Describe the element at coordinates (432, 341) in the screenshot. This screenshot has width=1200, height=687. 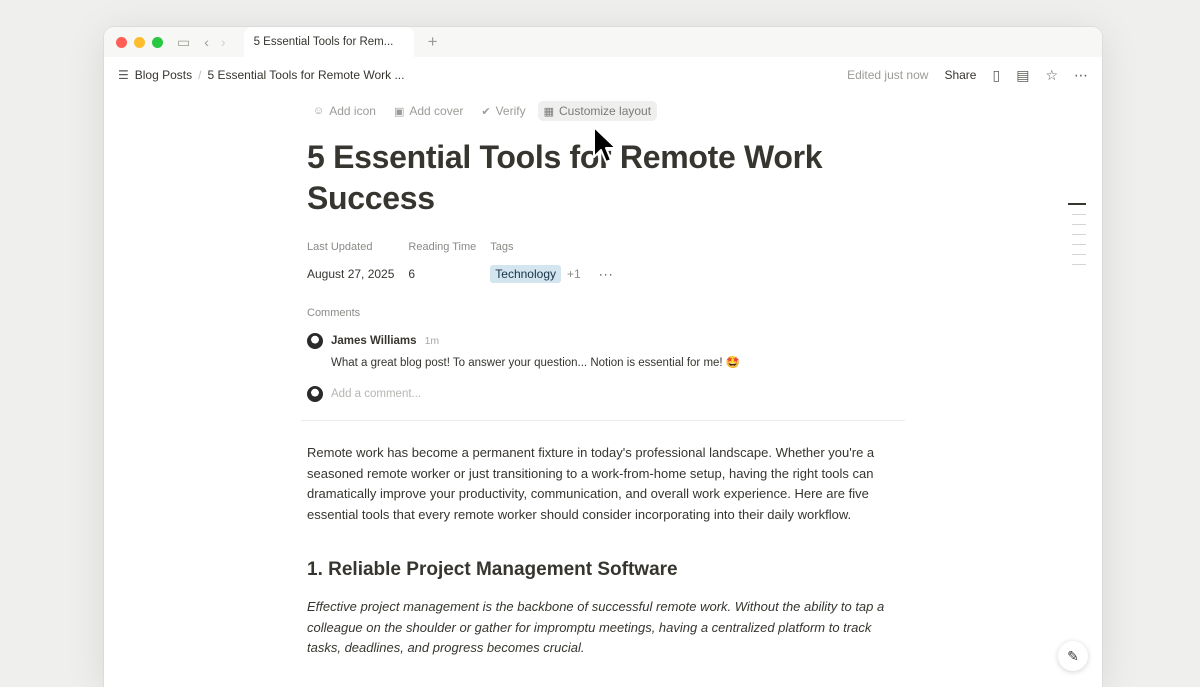
I see `comment-time: 1m` at that location.